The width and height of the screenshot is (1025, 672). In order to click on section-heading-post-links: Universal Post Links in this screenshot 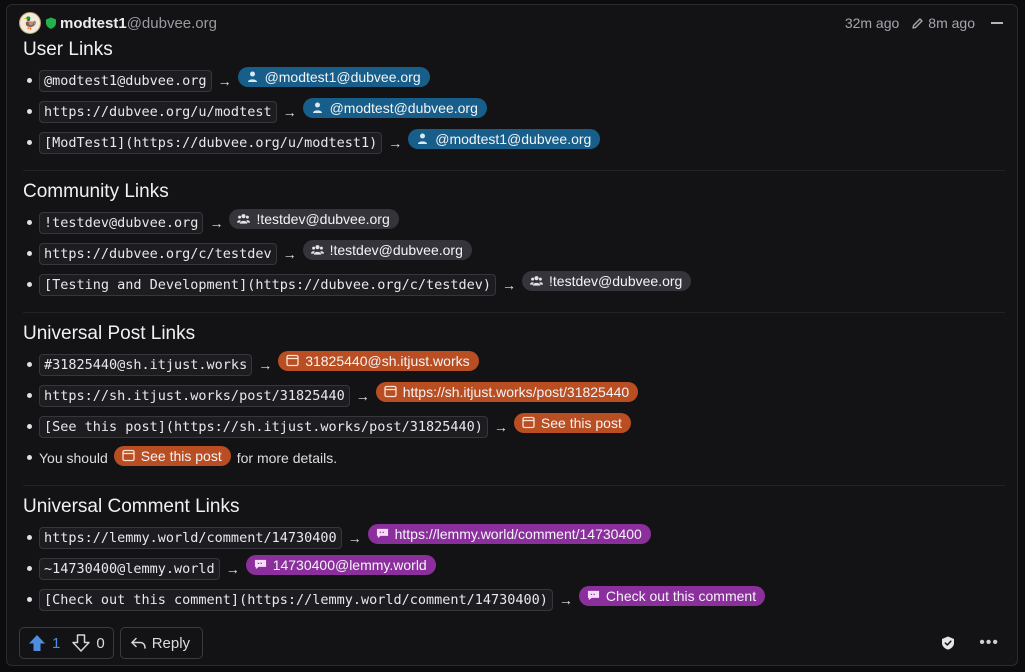, I will do `click(109, 333)`.